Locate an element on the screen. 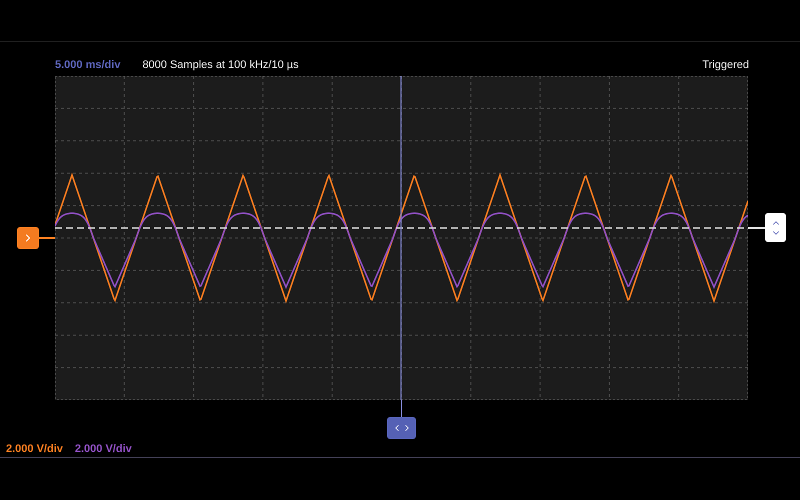 Image resolution: width=800 pixels, height=500 pixels. sampling-info: 8000 Samples at 100 kHz/10 µs is located at coordinates (220, 65).